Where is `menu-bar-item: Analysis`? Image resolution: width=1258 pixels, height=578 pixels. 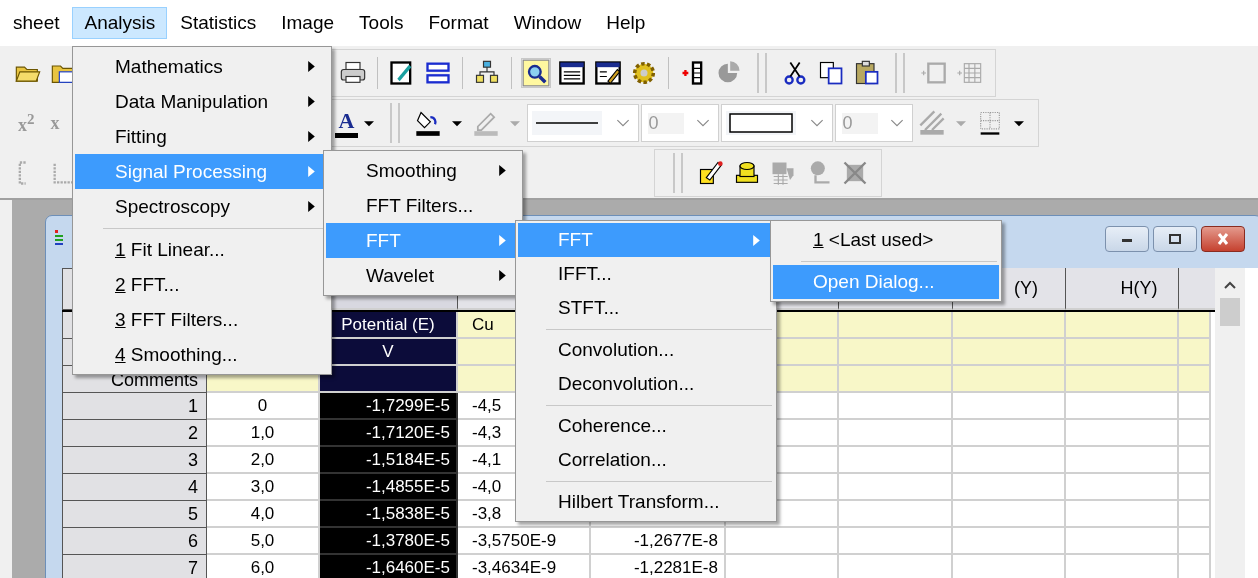
menu-bar-item: Analysis is located at coordinates (120, 23).